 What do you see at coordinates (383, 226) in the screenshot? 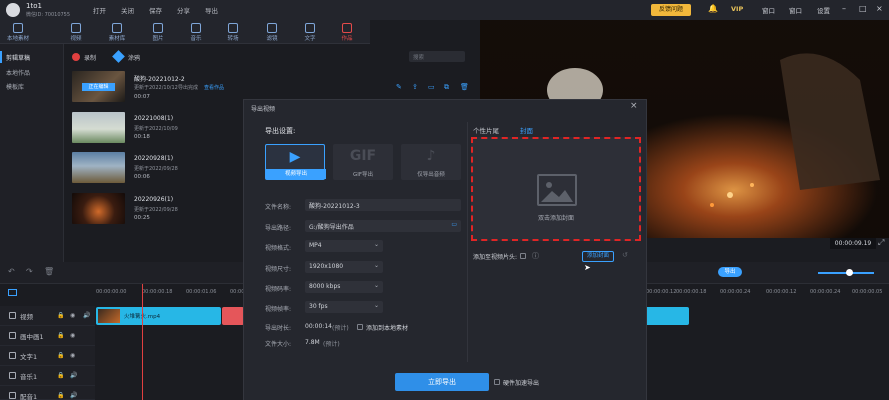
I see `path-input: G:/酸狗导出作品 ▭` at bounding box center [383, 226].